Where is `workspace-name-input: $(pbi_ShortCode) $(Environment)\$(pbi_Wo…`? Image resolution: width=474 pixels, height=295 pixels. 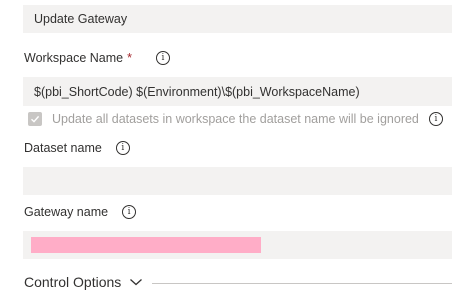 workspace-name-input: $(pbi_ShortCode) $(Environment)\$(pbi_Wo… is located at coordinates (237, 91).